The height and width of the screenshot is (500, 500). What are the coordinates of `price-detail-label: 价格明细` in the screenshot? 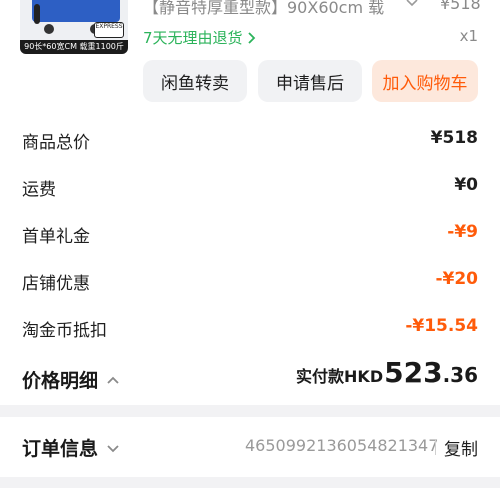 It's located at (60, 381).